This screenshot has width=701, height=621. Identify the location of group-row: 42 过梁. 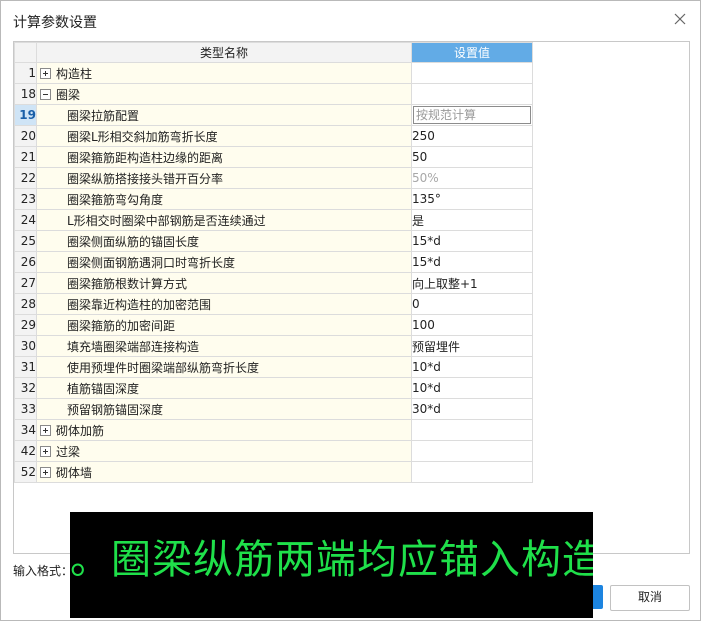
(273, 451).